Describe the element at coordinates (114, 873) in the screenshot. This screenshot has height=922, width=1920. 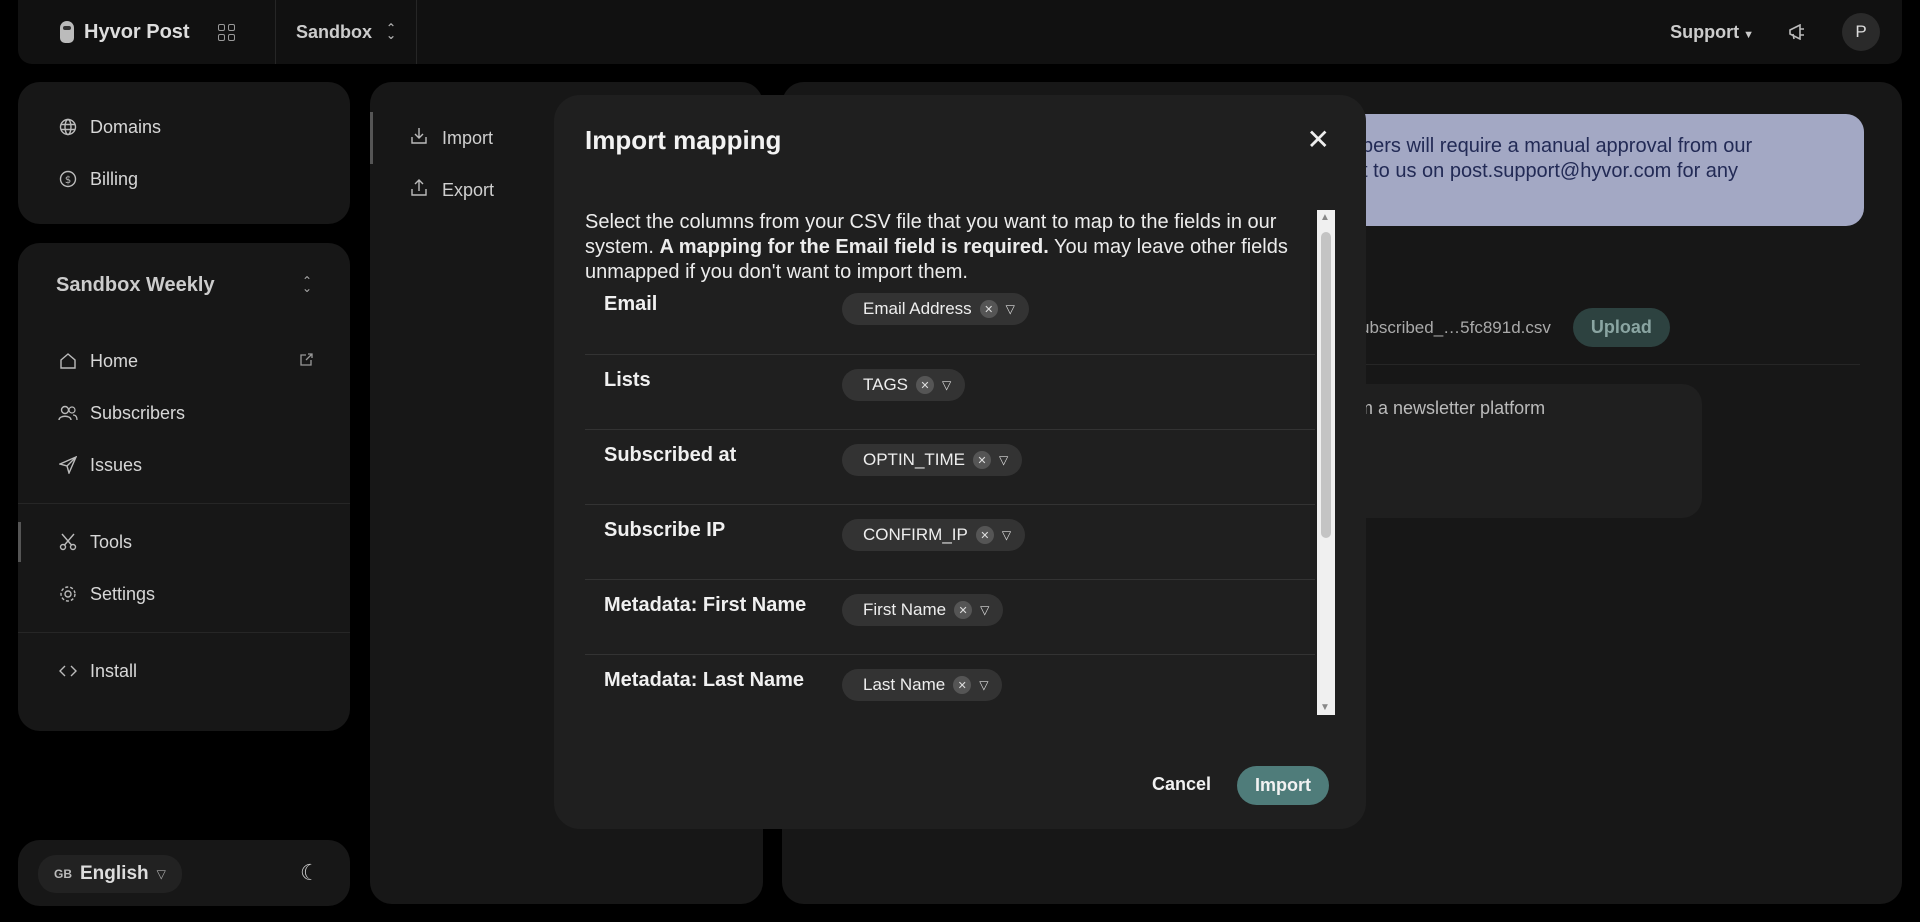
I see `language-label: English` at that location.